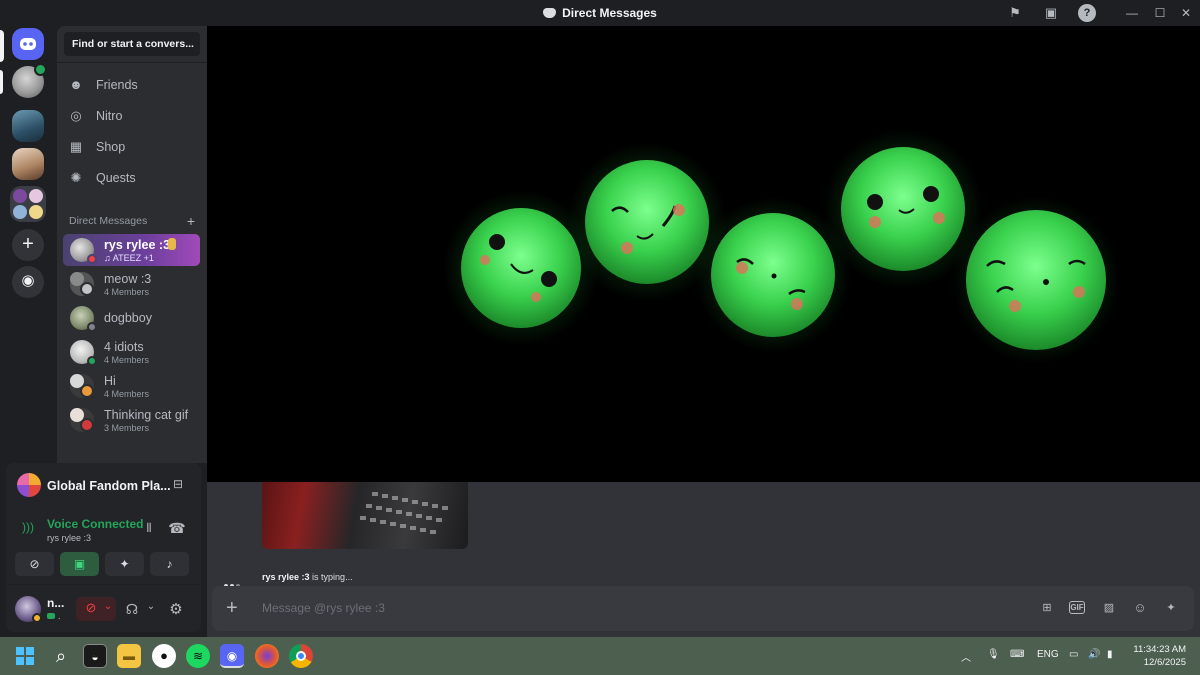 This screenshot has width=1200, height=675. What do you see at coordinates (286, 577) in the screenshot?
I see `typing-user: rys rylee :3` at bounding box center [286, 577].